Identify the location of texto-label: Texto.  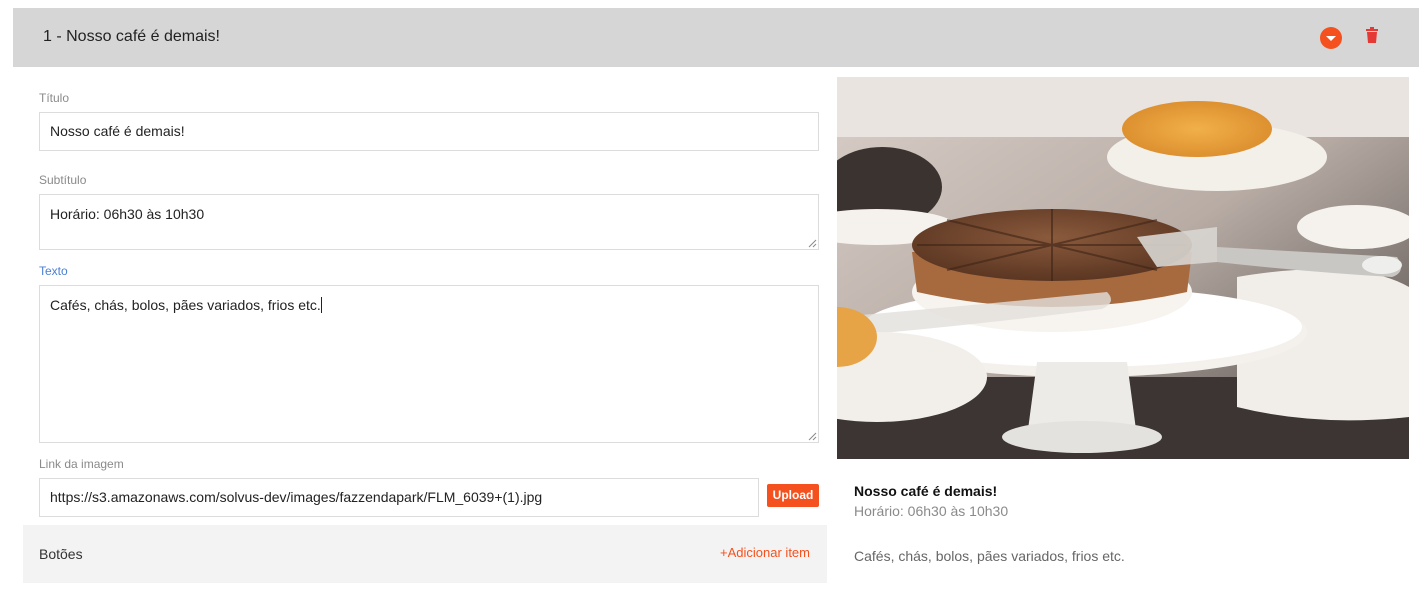
(53, 271).